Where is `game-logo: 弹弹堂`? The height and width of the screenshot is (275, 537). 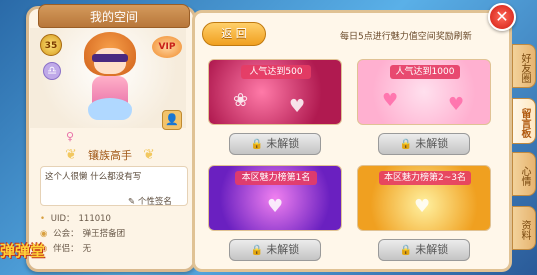
game-logo: 弹弹堂 is located at coordinates (23, 251).